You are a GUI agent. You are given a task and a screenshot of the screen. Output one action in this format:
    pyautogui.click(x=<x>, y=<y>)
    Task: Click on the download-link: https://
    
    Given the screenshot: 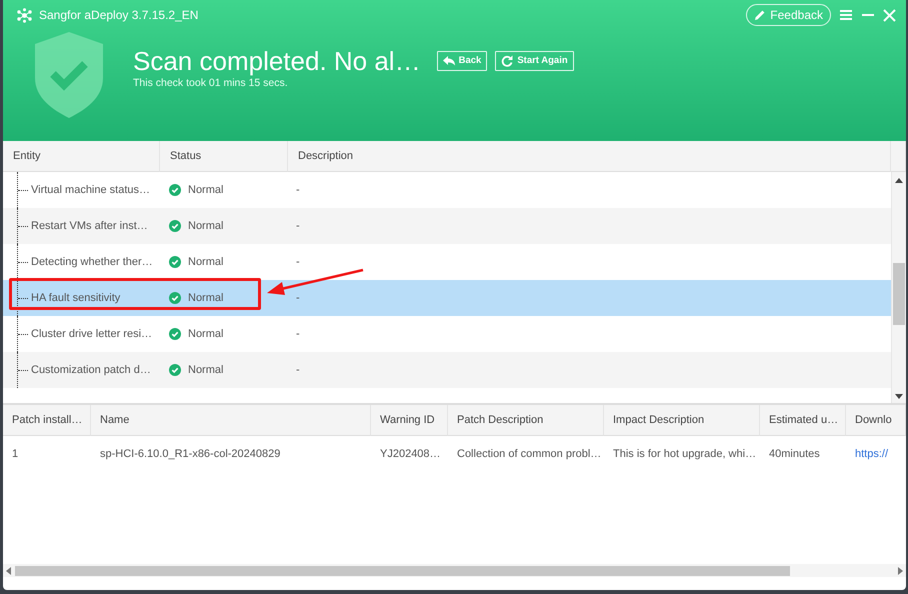 What is the action you would take?
    pyautogui.click(x=871, y=454)
    